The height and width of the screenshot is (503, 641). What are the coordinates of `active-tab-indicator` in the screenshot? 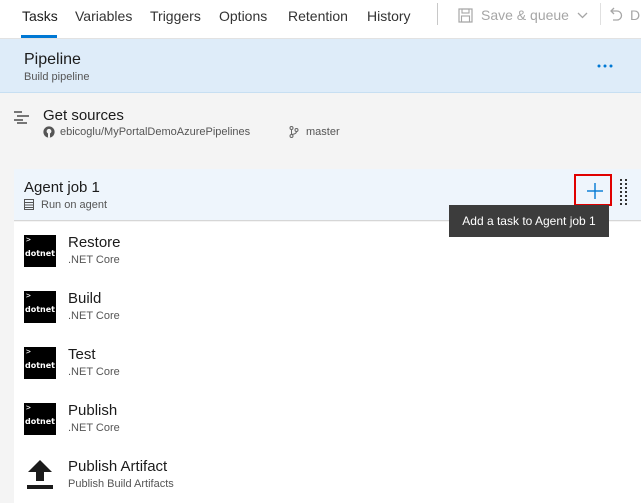 It's located at (39, 36).